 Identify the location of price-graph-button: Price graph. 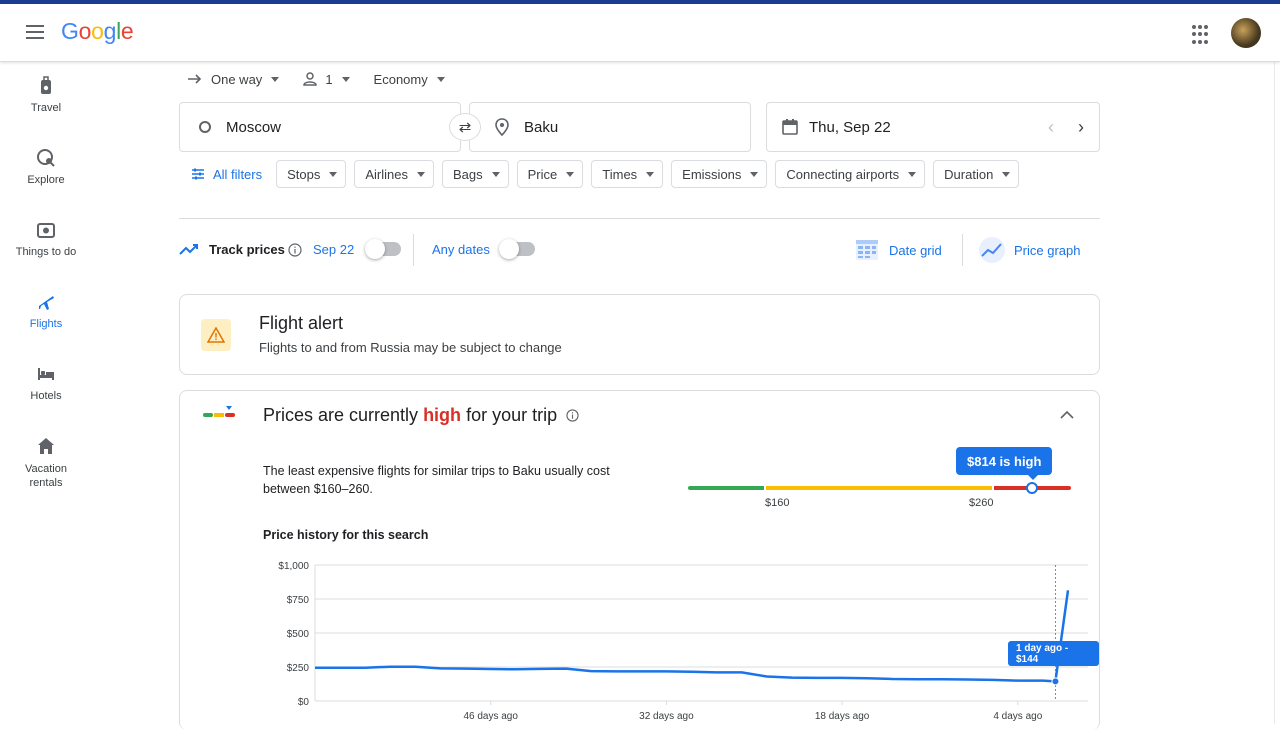
(1029, 250).